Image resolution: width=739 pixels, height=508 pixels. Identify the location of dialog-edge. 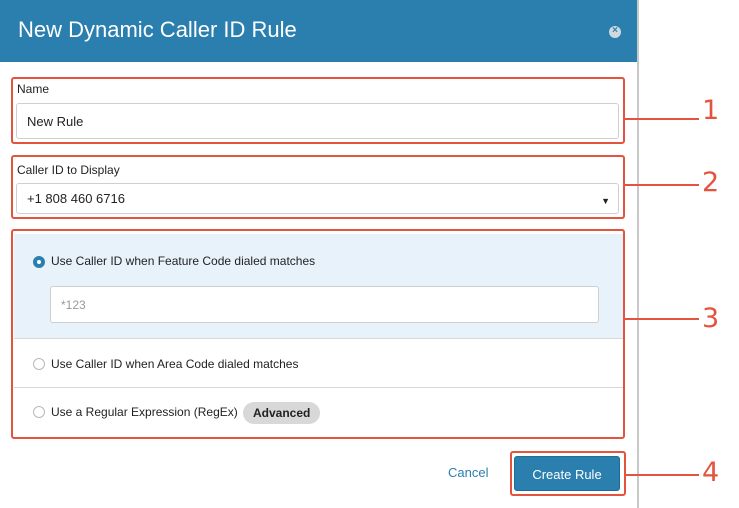
(638, 254).